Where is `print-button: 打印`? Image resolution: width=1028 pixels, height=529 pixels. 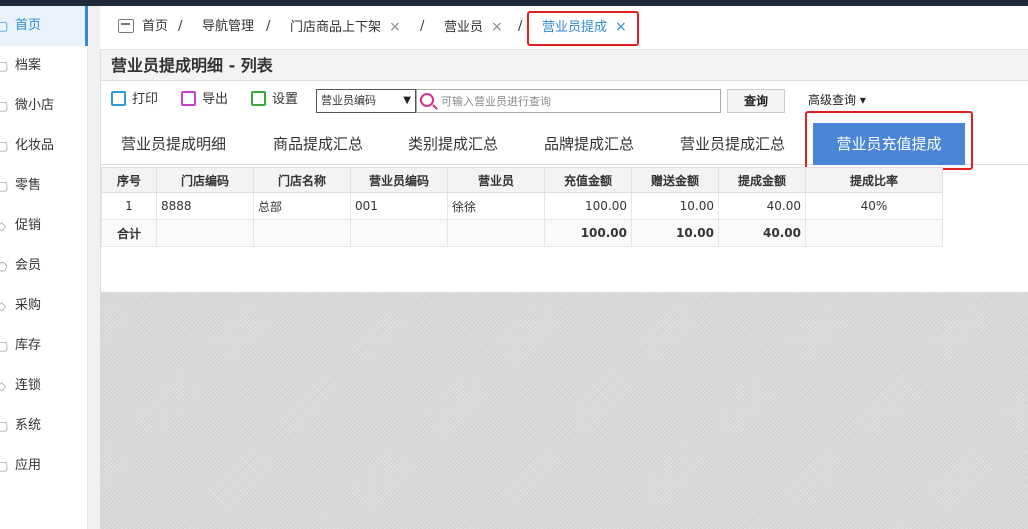
print-button: 打印 is located at coordinates (134, 100).